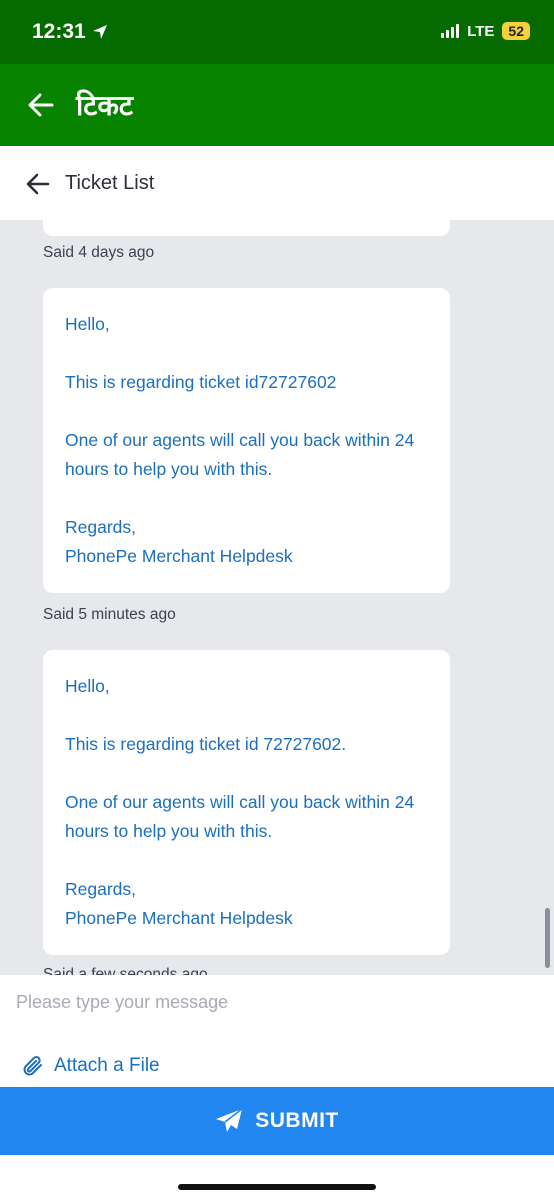 Image resolution: width=554 pixels, height=1200 pixels. I want to click on attach-file-label: Attach a File, so click(107, 1065).